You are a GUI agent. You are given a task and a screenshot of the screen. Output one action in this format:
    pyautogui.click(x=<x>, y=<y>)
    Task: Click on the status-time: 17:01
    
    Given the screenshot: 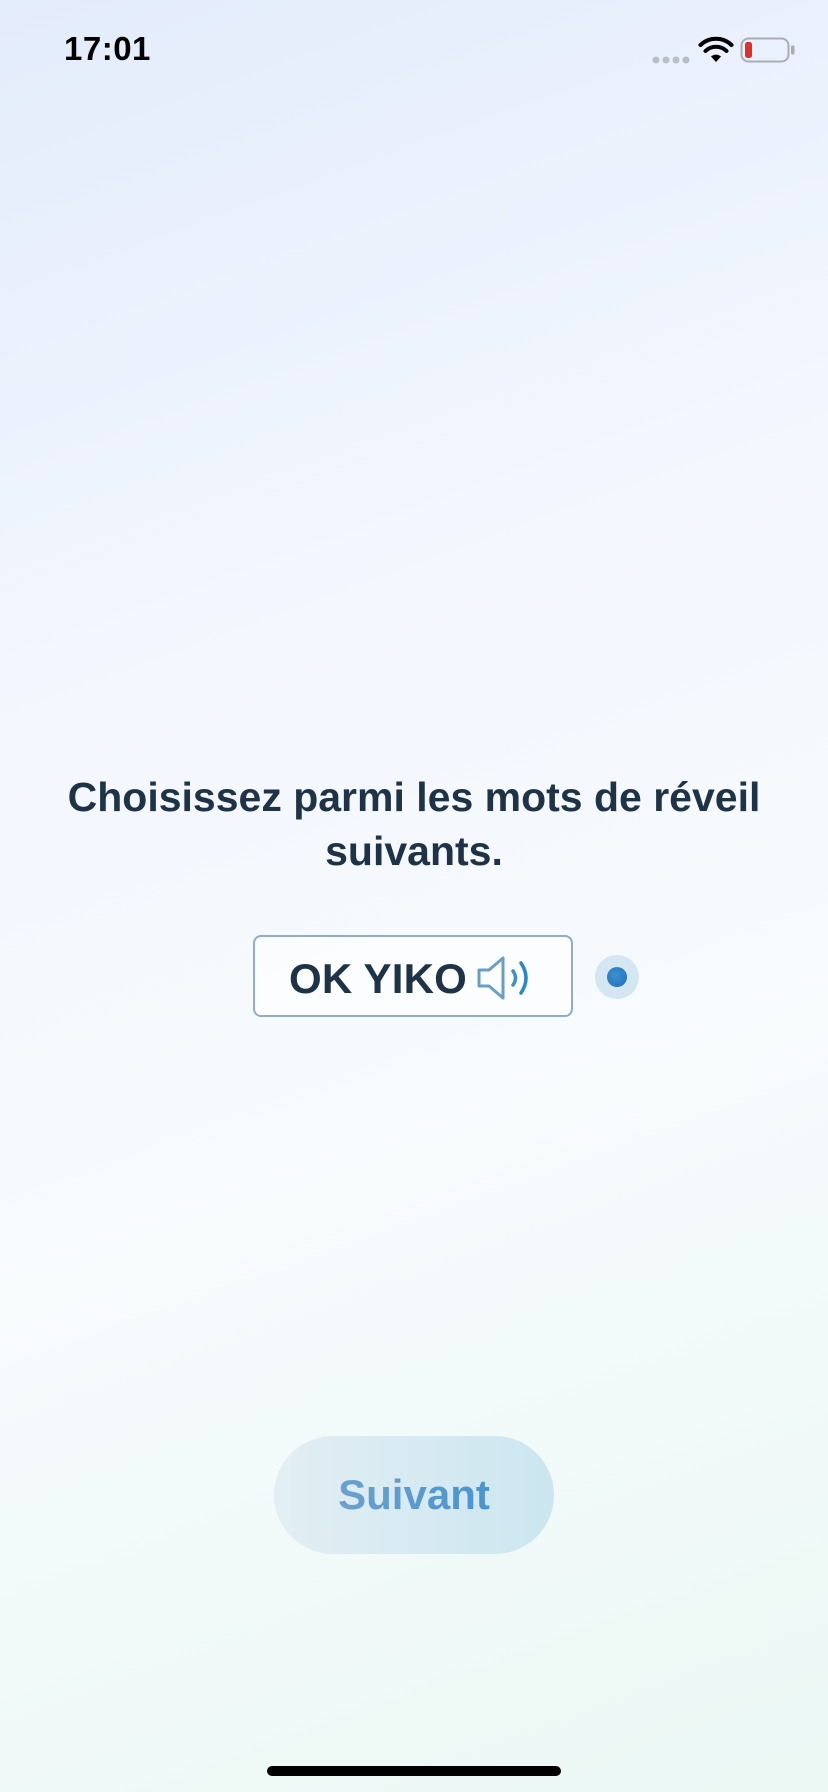 What is the action you would take?
    pyautogui.click(x=107, y=48)
    